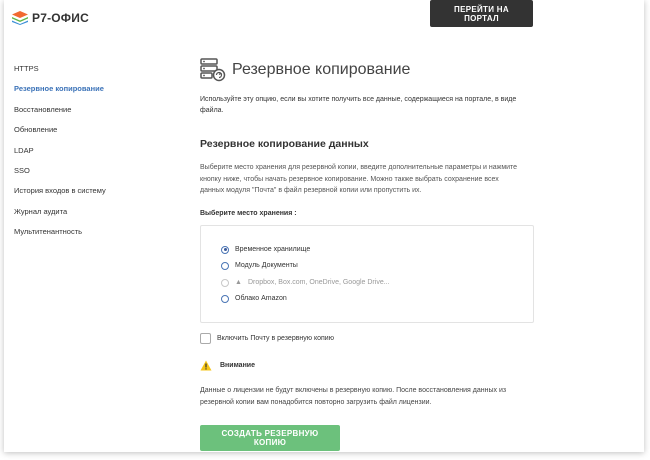  Describe the element at coordinates (206, 365) in the screenshot. I see `warning-icon` at that location.